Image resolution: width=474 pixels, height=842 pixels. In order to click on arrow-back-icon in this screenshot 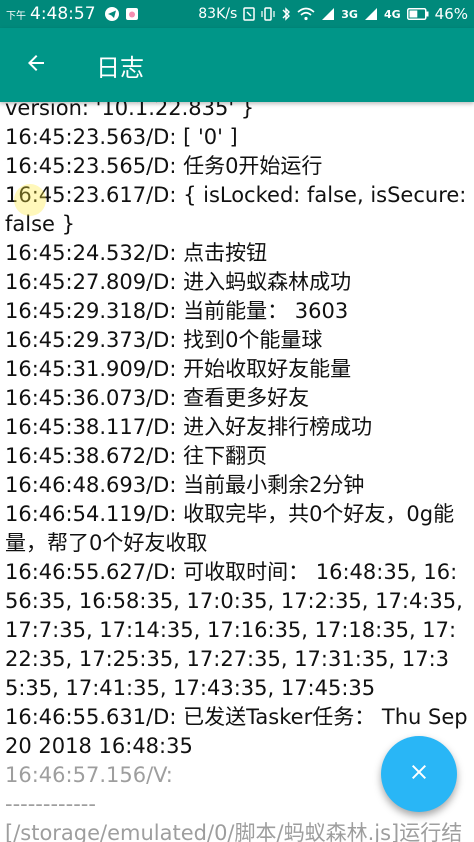, I will do `click(36, 65)`.